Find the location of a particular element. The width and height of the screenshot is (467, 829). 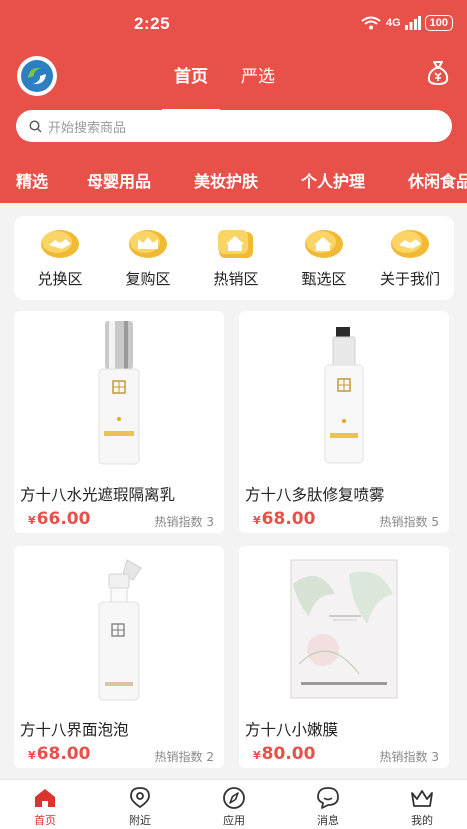

status-icons: 4G 100 is located at coordinates (406, 23).